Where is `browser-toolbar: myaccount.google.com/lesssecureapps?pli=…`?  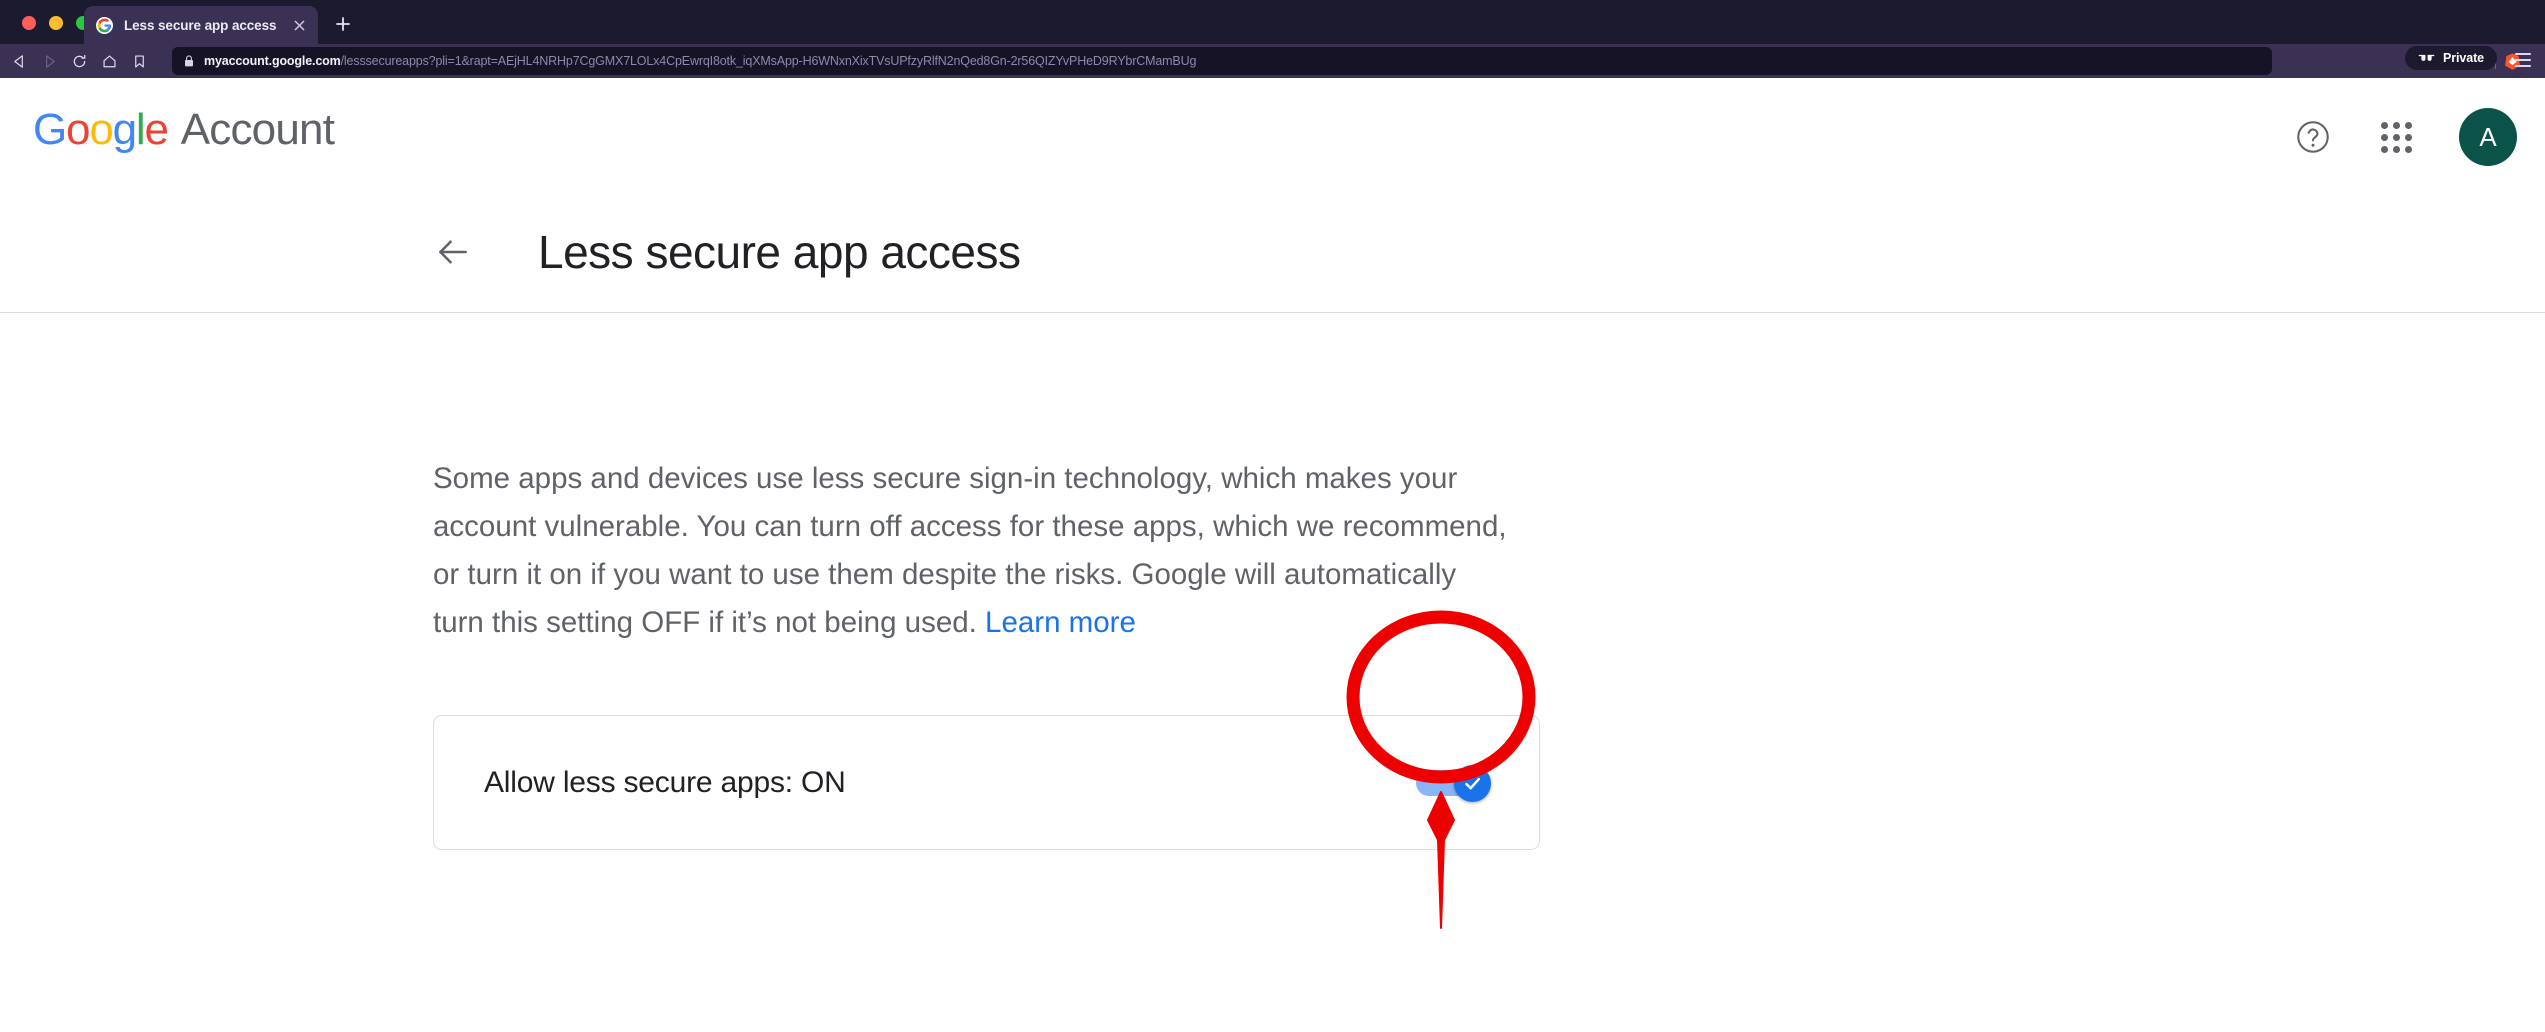
browser-toolbar: myaccount.google.com/lesssecureapps?pli=… is located at coordinates (1272, 61).